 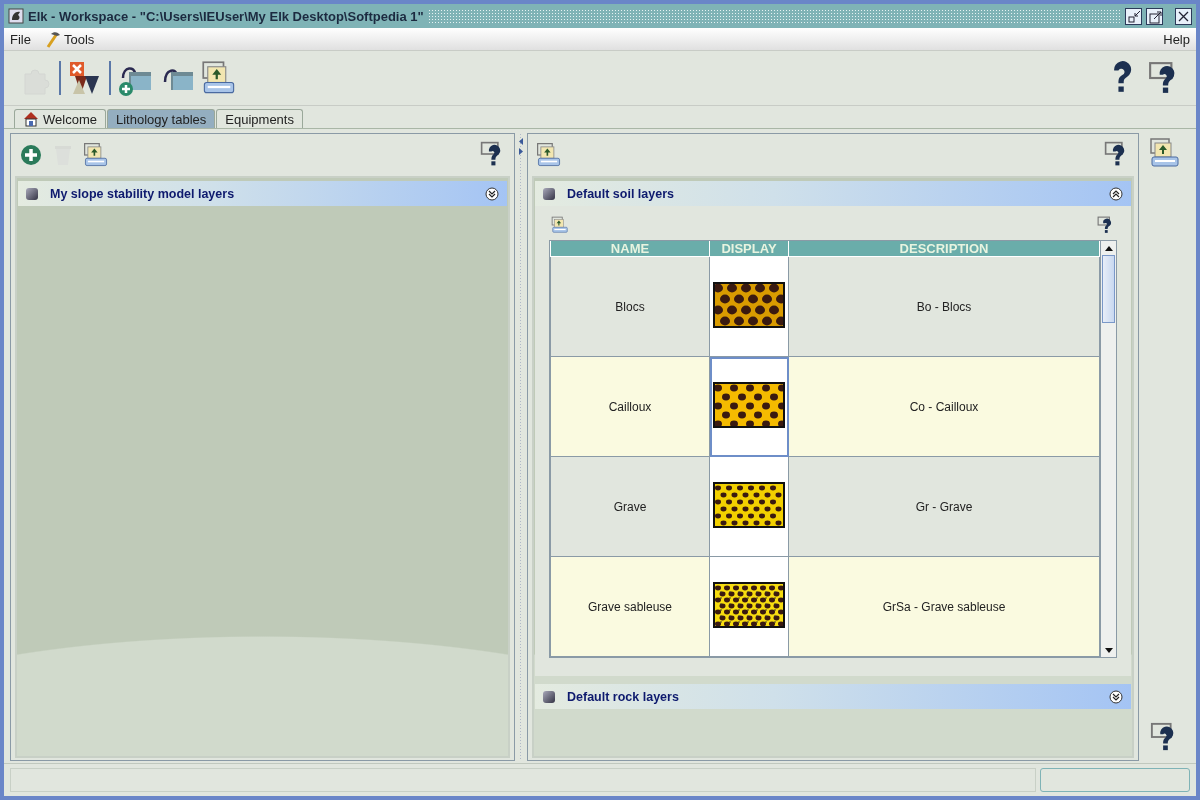 What do you see at coordinates (31, 155) in the screenshot?
I see `add-icon` at bounding box center [31, 155].